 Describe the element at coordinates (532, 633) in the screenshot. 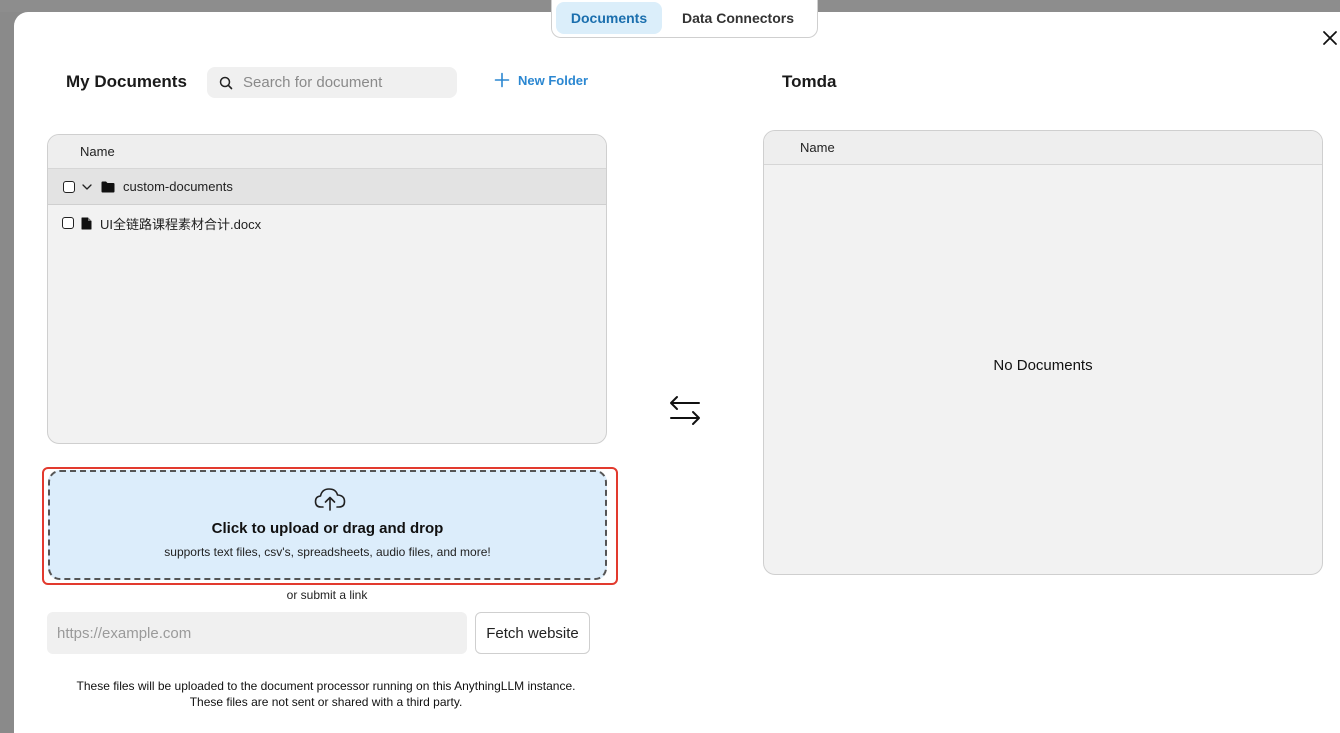

I see `fetch-website-button: Fetch website` at that location.